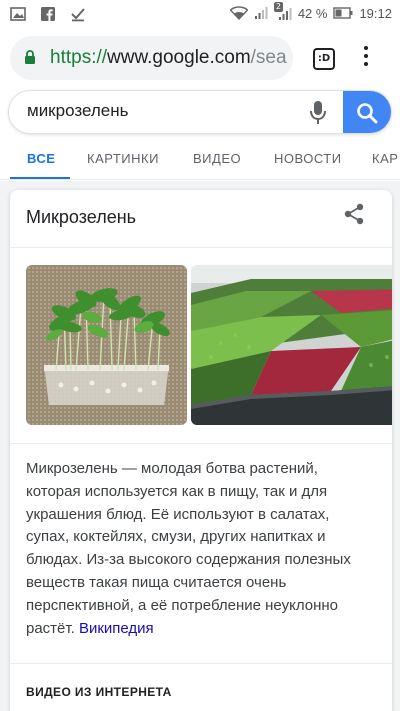 The height and width of the screenshot is (711, 400). I want to click on url-scheme: https://, so click(79, 57).